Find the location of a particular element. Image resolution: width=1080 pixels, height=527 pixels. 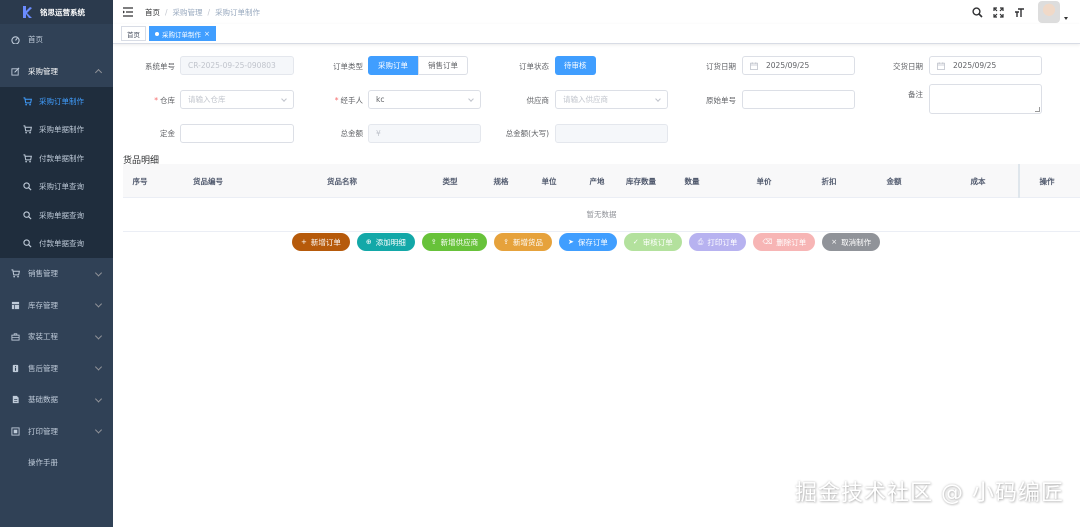

breadcrumb-home: 首页 is located at coordinates (152, 12).